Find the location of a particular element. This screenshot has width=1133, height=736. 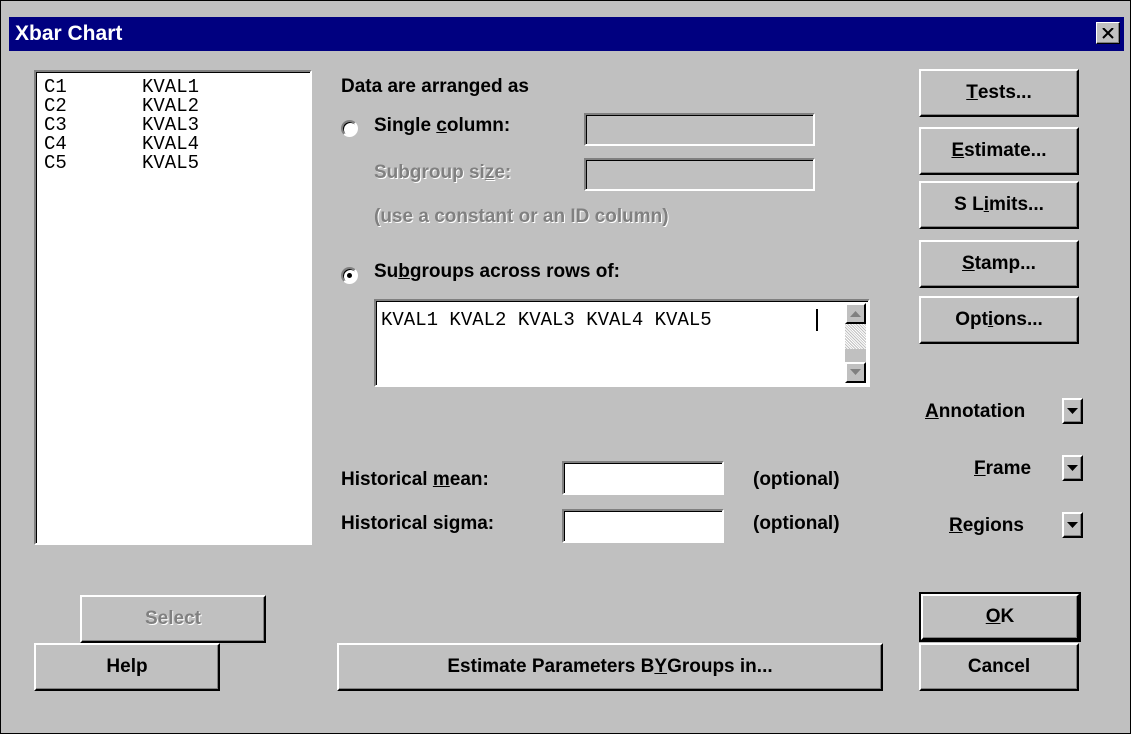

single-column-radio is located at coordinates (349, 128).